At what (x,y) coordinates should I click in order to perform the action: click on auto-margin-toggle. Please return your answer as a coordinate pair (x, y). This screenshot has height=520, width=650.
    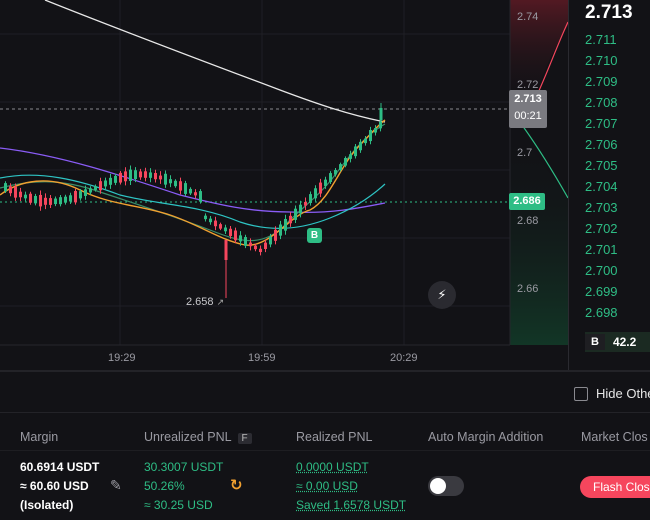
    Looking at the image, I should click on (446, 486).